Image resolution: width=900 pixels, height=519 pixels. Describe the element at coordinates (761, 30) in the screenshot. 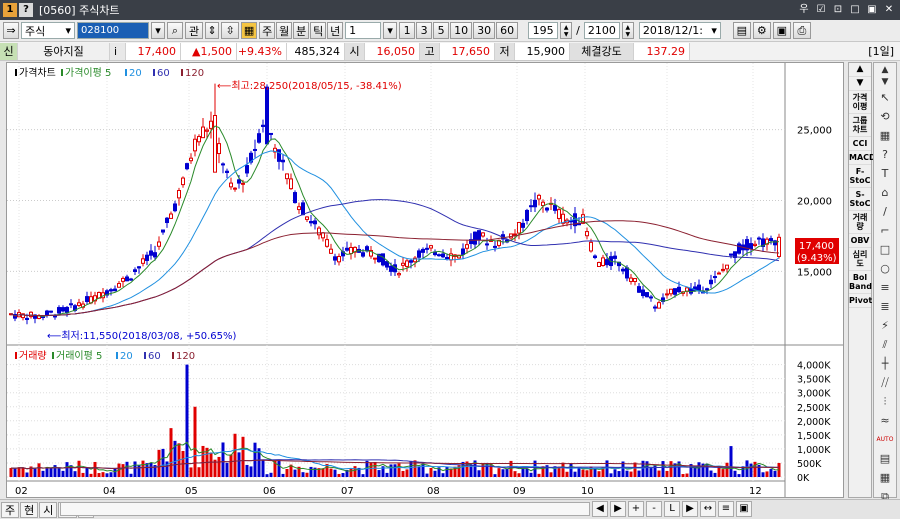

I see `indicator-icon: ⚙` at that location.